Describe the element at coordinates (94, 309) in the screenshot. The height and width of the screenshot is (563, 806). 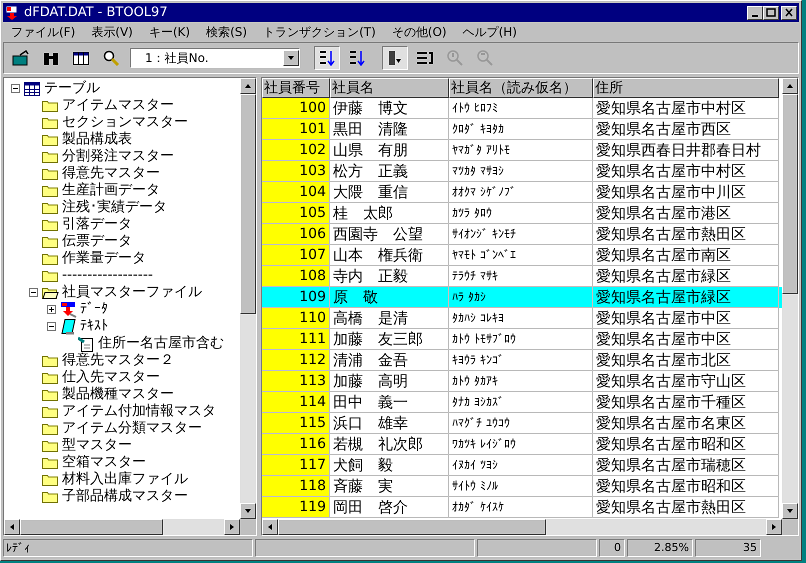
I see `tree-item: ﾃﾞｰﾀ` at that location.